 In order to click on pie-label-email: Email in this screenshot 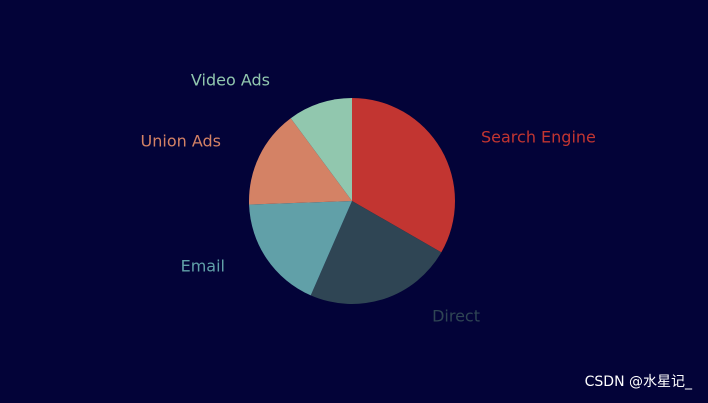, I will do `click(203, 266)`.